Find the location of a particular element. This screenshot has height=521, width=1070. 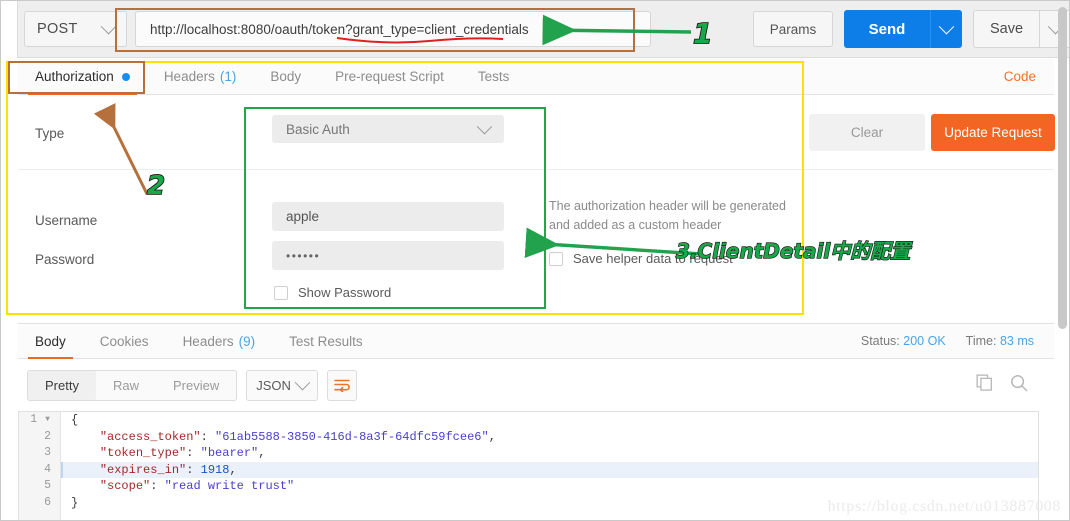

code-line: "token_type": "bearer", is located at coordinates (549, 453).